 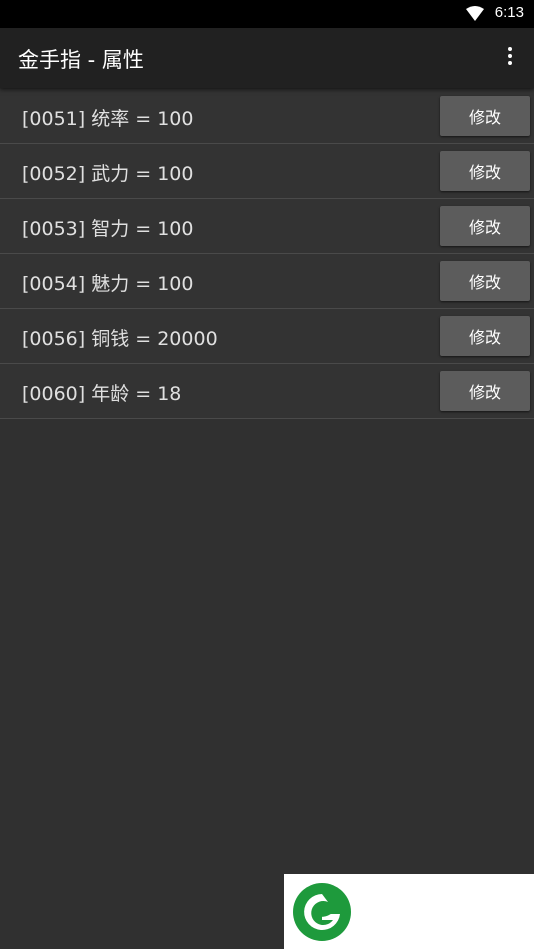 I want to click on attribute-label: [0054] 魅力 = 100, so click(x=108, y=284).